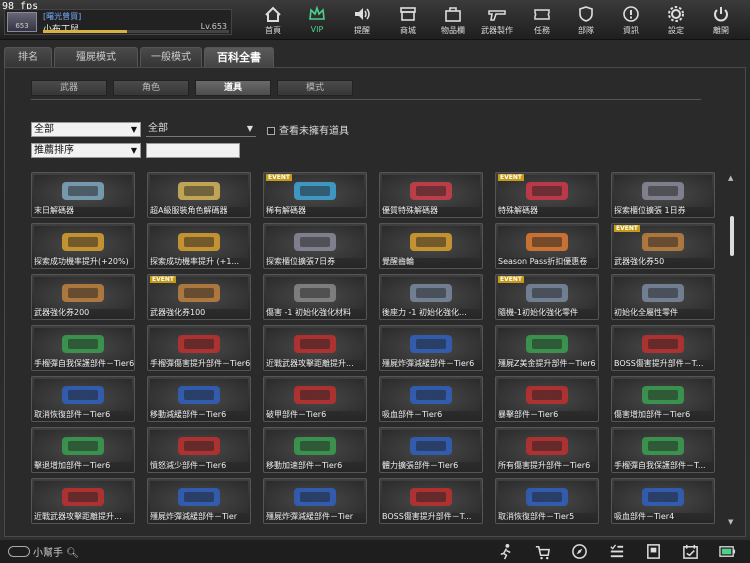 The image size is (750, 563). I want to click on tab-encyclopedia: 百科全書, so click(239, 57).